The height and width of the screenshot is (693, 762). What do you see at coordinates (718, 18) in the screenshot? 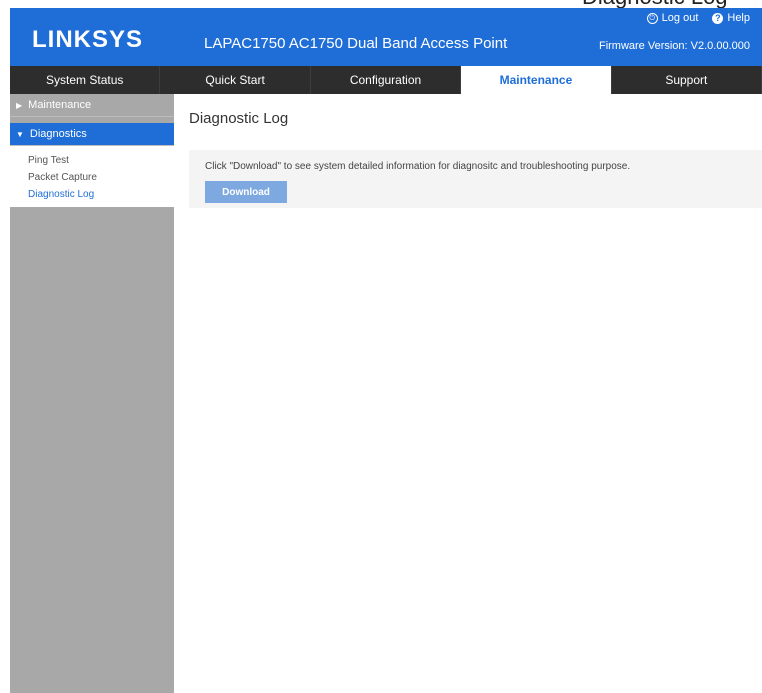
I see `help-icon: ?` at bounding box center [718, 18].